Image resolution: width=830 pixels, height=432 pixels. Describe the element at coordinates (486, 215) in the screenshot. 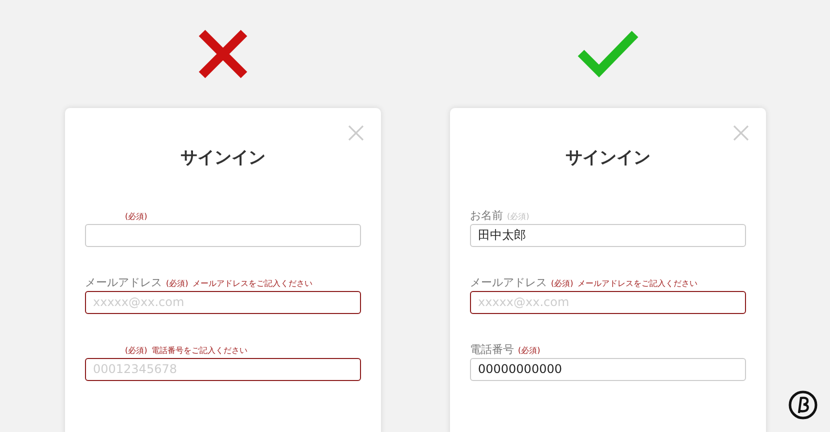

I see `field-label: お名前` at that location.